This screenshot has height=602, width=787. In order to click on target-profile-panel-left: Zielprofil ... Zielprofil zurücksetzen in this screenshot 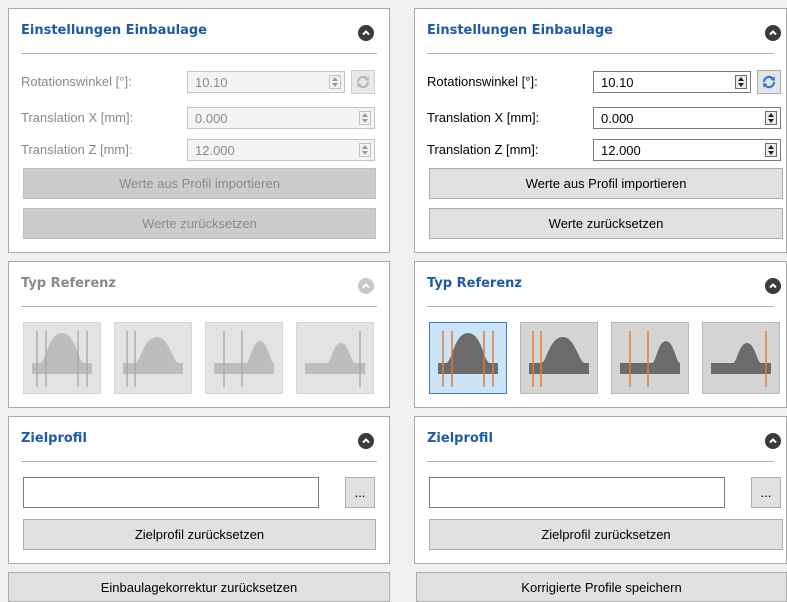, I will do `click(199, 490)`.